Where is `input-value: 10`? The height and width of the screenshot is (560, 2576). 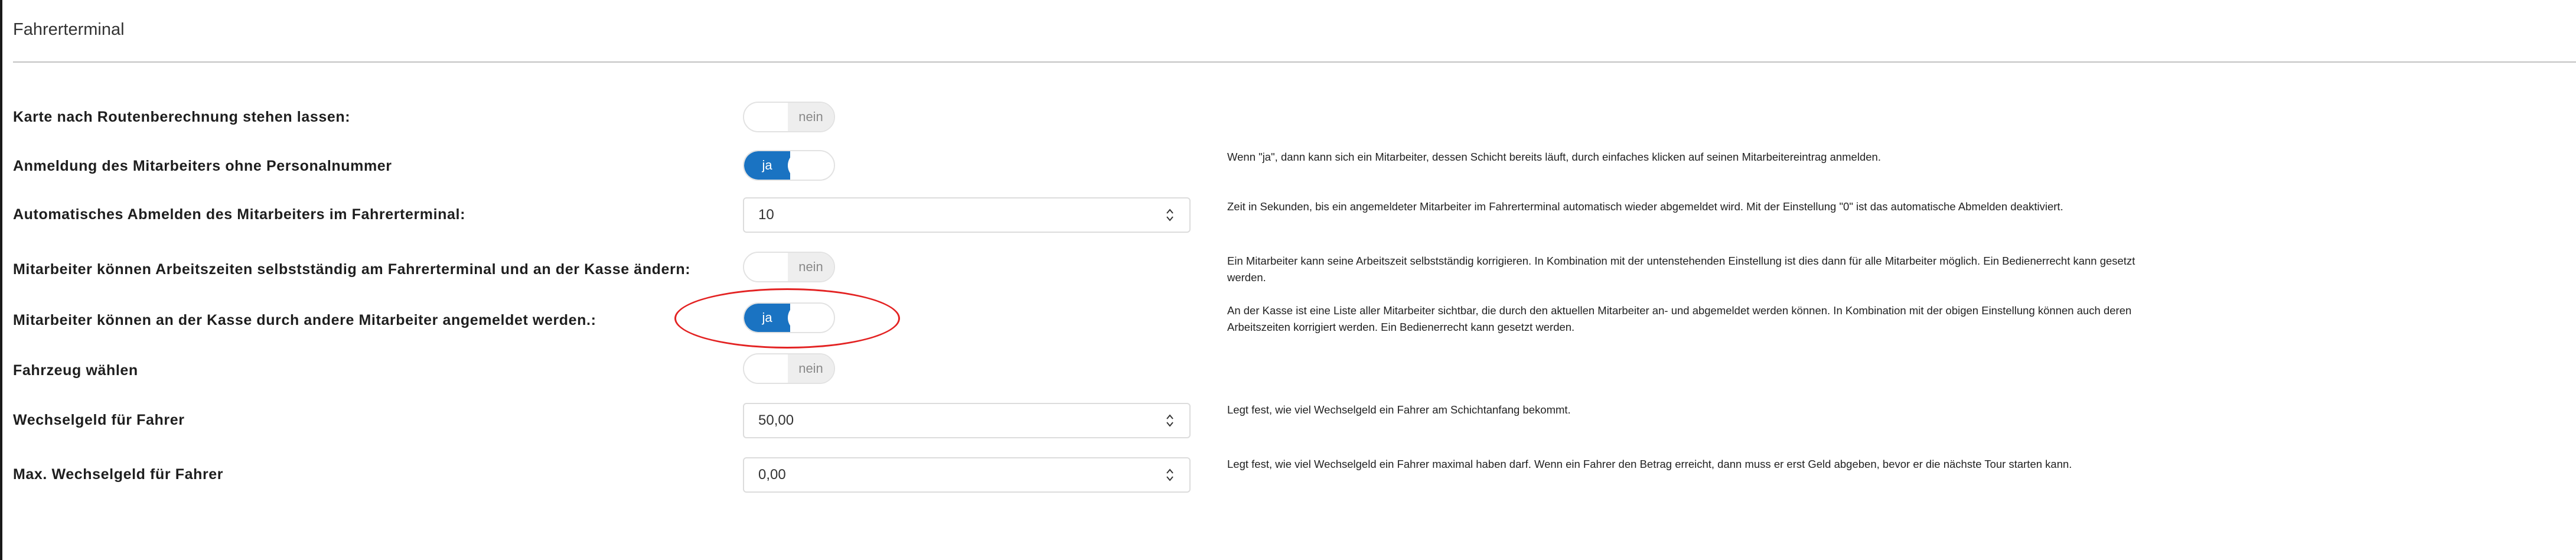 input-value: 10 is located at coordinates (766, 215).